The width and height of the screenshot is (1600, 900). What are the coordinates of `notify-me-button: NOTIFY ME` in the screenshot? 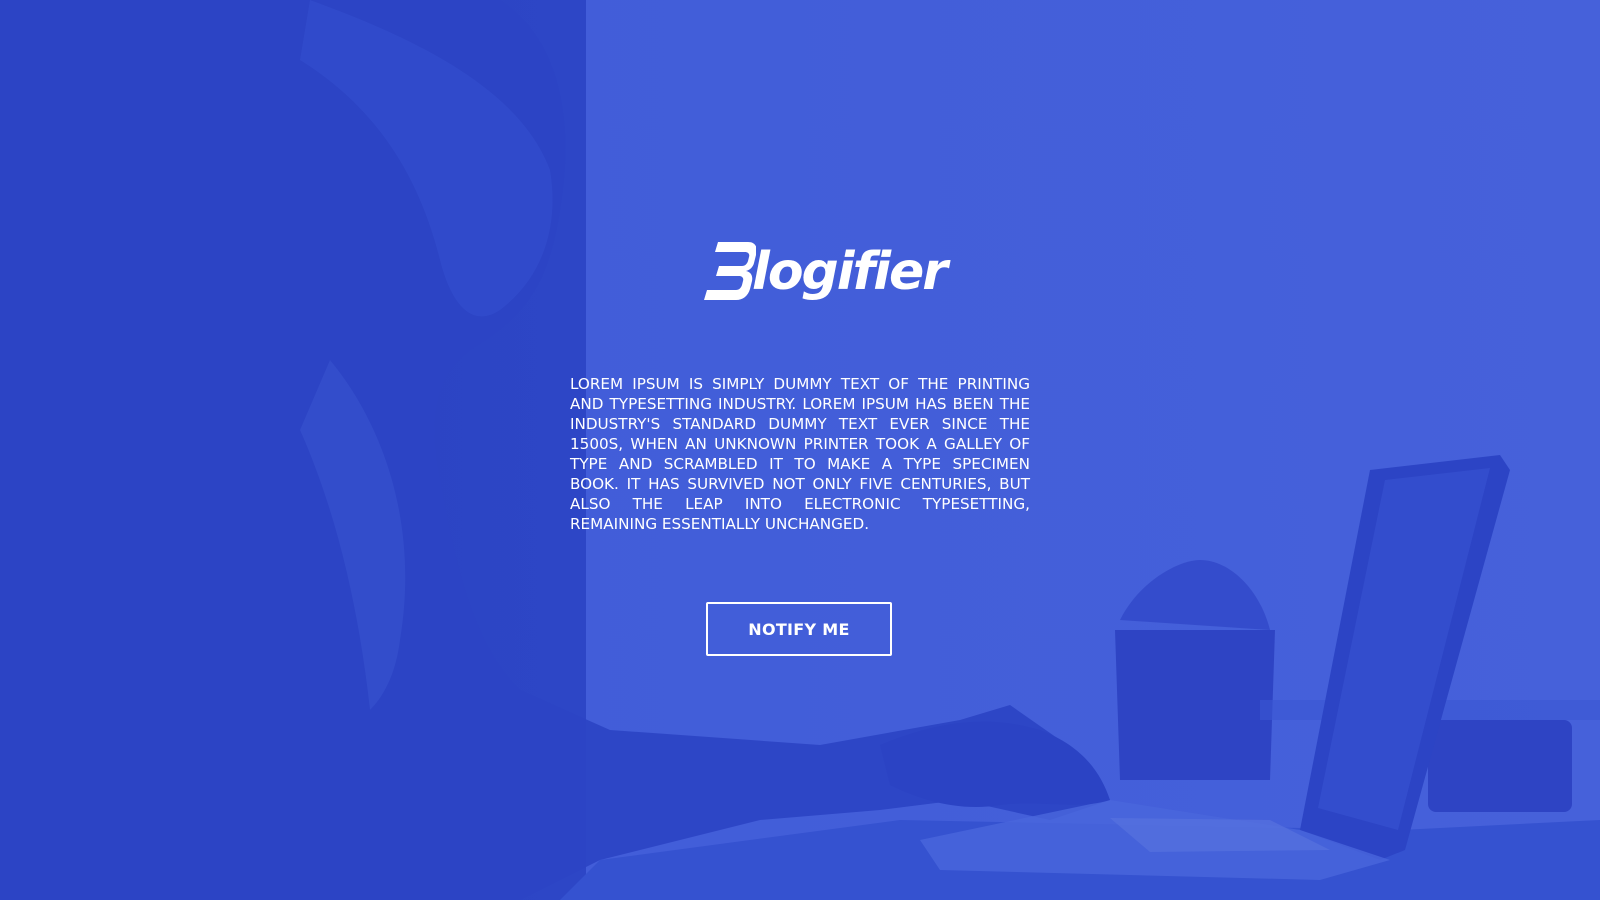 It's located at (799, 629).